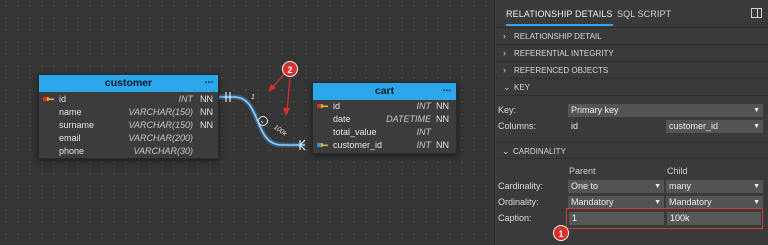 This screenshot has height=245, width=768. I want to click on child-column-select: customer_id ▼, so click(714, 126).